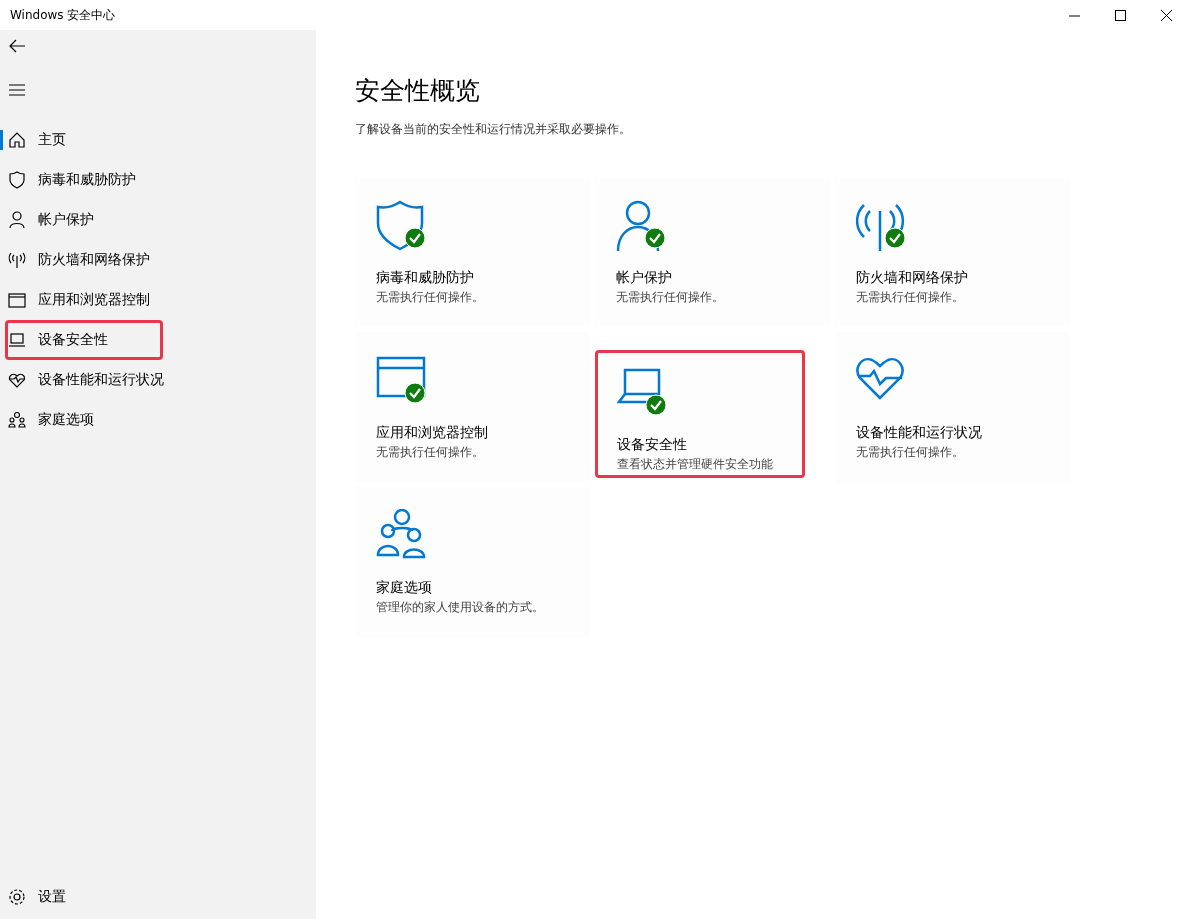 This screenshot has width=1189, height=919. I want to click on settings-item: 设置, so click(158, 897).